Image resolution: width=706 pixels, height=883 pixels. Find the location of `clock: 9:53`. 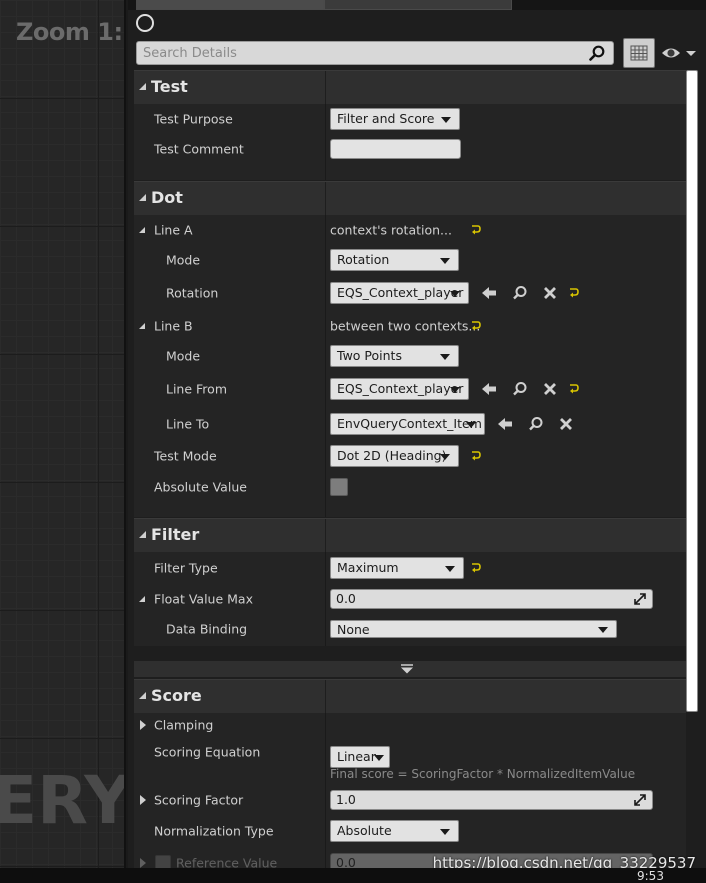

clock: 9:53 is located at coordinates (650, 876).